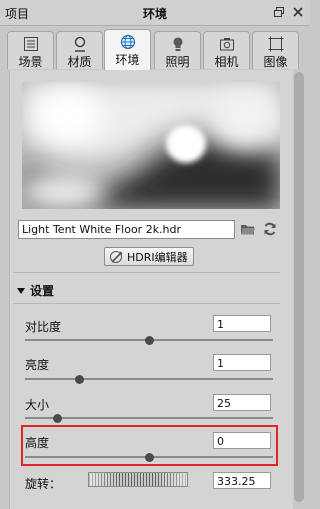 The height and width of the screenshot is (509, 320). What do you see at coordinates (80, 44) in the screenshot?
I see `material-icon` at bounding box center [80, 44].